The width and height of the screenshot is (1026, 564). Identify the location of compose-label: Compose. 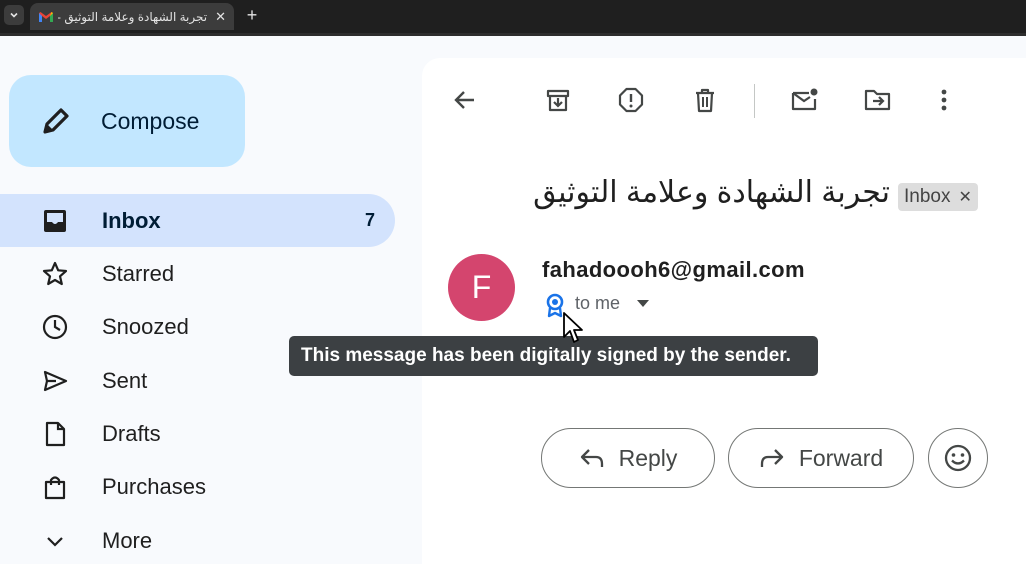
(150, 120).